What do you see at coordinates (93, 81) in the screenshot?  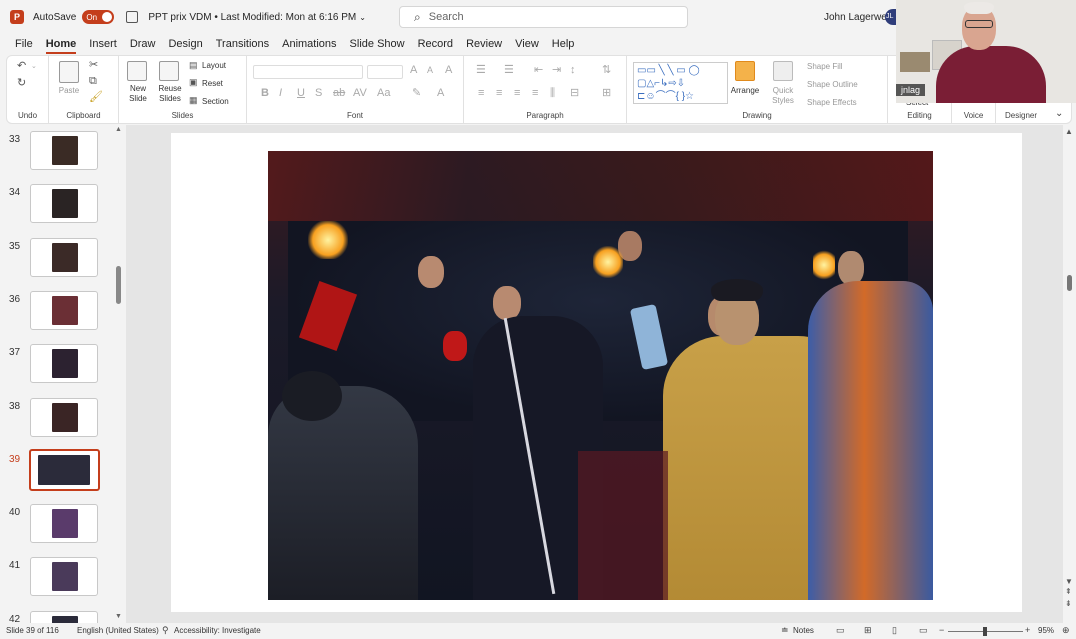 I see `copy-icon: ⧉` at bounding box center [93, 81].